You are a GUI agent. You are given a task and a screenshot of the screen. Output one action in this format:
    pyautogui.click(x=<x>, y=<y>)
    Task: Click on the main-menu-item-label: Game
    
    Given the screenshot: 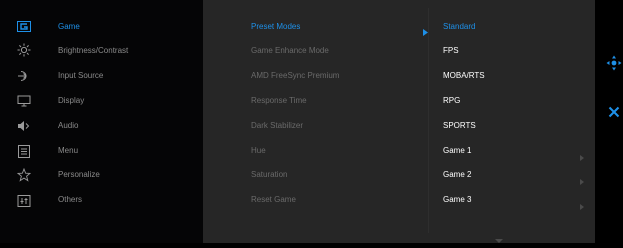 What is the action you would take?
    pyautogui.click(x=69, y=26)
    